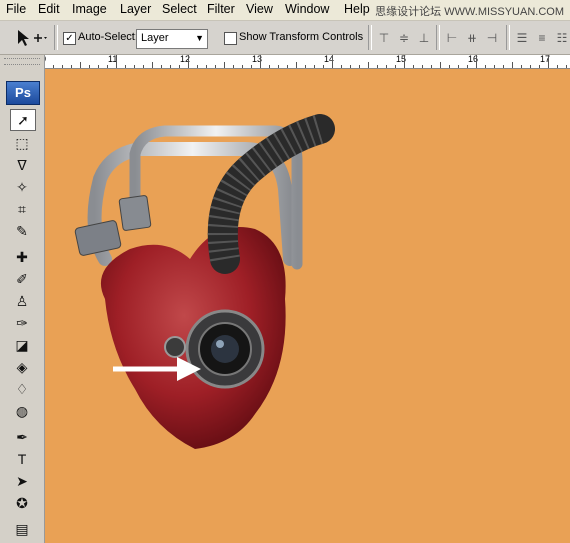 The height and width of the screenshot is (543, 570). I want to click on lens-glass, so click(225, 349).